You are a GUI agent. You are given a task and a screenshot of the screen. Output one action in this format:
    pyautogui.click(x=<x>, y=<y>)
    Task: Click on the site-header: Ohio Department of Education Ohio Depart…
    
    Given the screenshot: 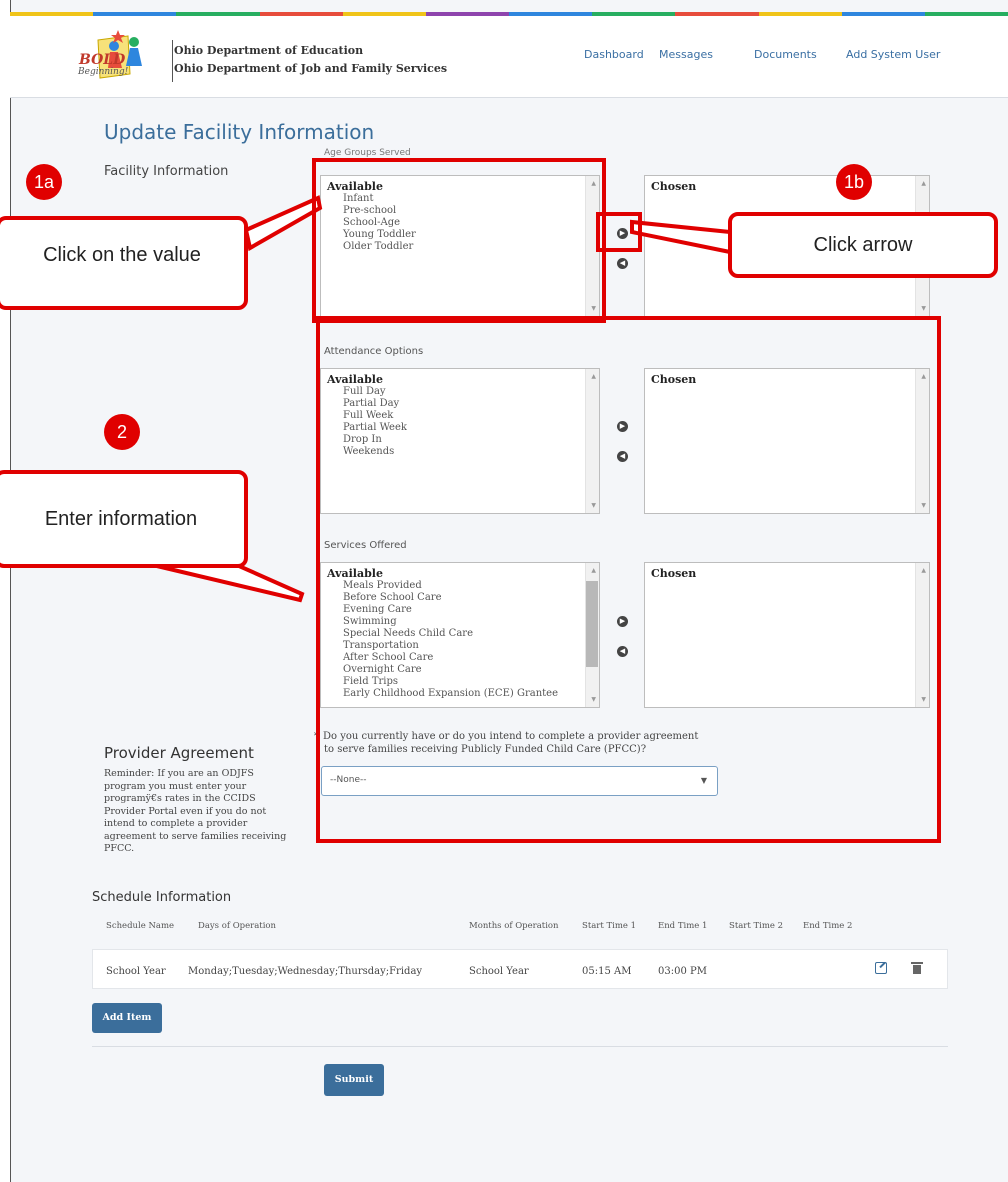 What is the action you would take?
    pyautogui.click(x=509, y=57)
    